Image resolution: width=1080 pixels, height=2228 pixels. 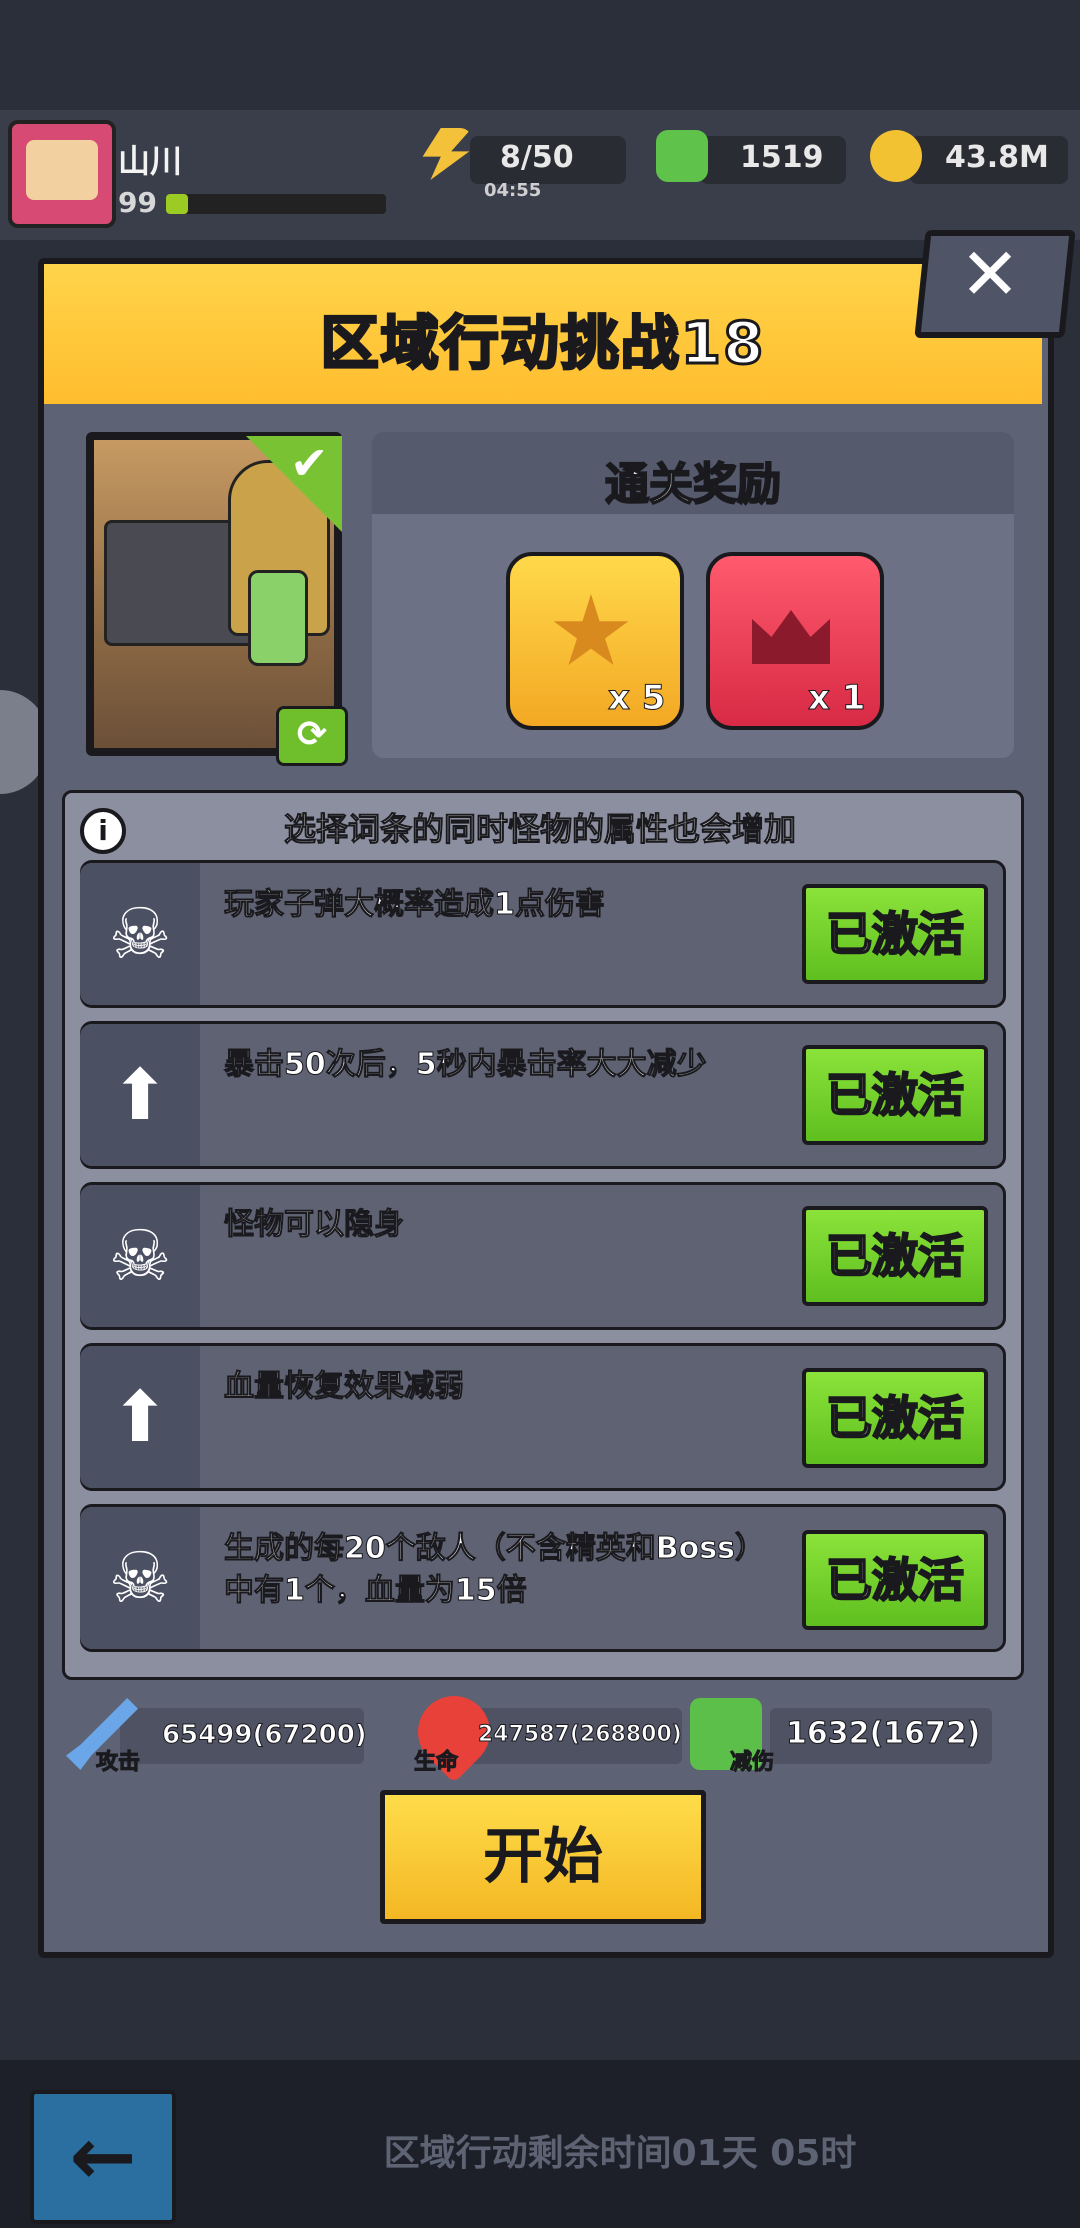 I want to click on player-name: 山川, so click(x=150, y=161).